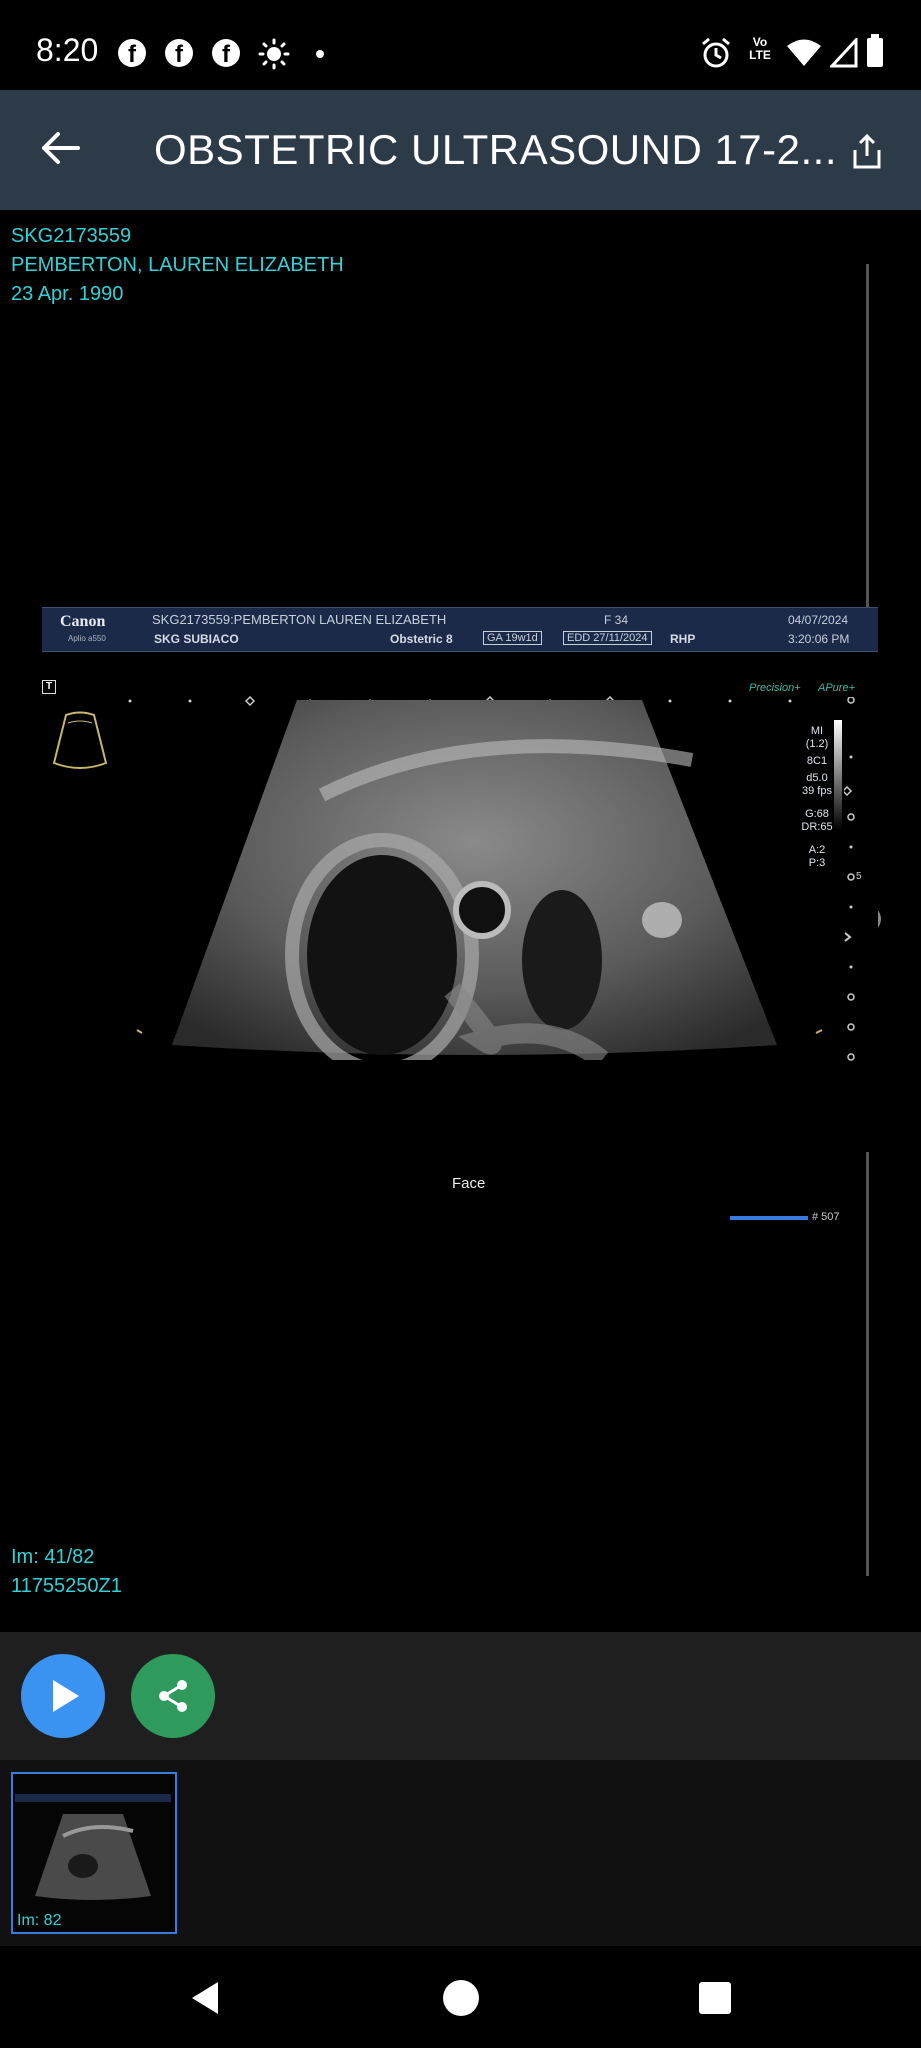 Image resolution: width=921 pixels, height=2048 pixels. Describe the element at coordinates (716, 52) in the screenshot. I see `alarm-icon` at that location.